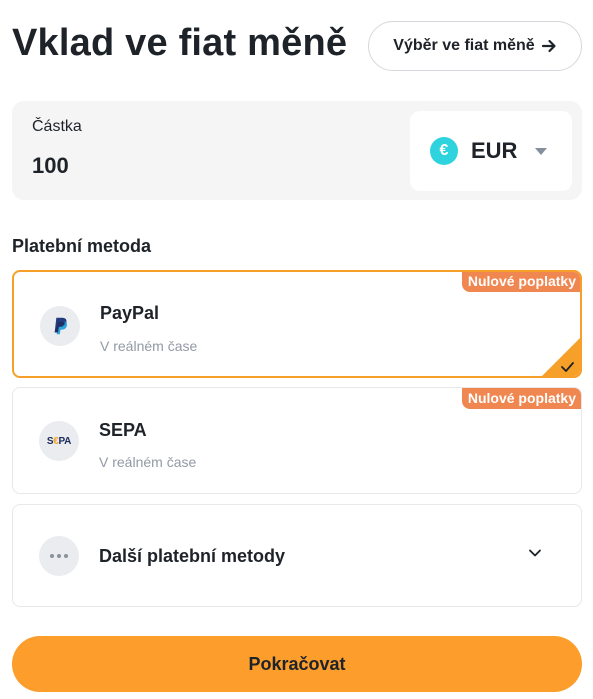  I want to click on payment-method-label: Platební metoda, so click(82, 246).